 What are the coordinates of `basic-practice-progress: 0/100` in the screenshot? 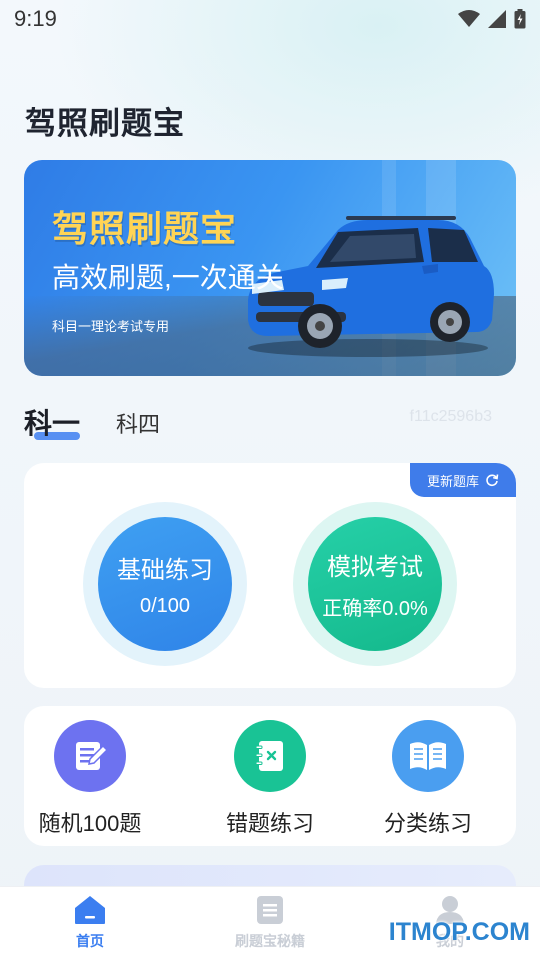 It's located at (165, 606).